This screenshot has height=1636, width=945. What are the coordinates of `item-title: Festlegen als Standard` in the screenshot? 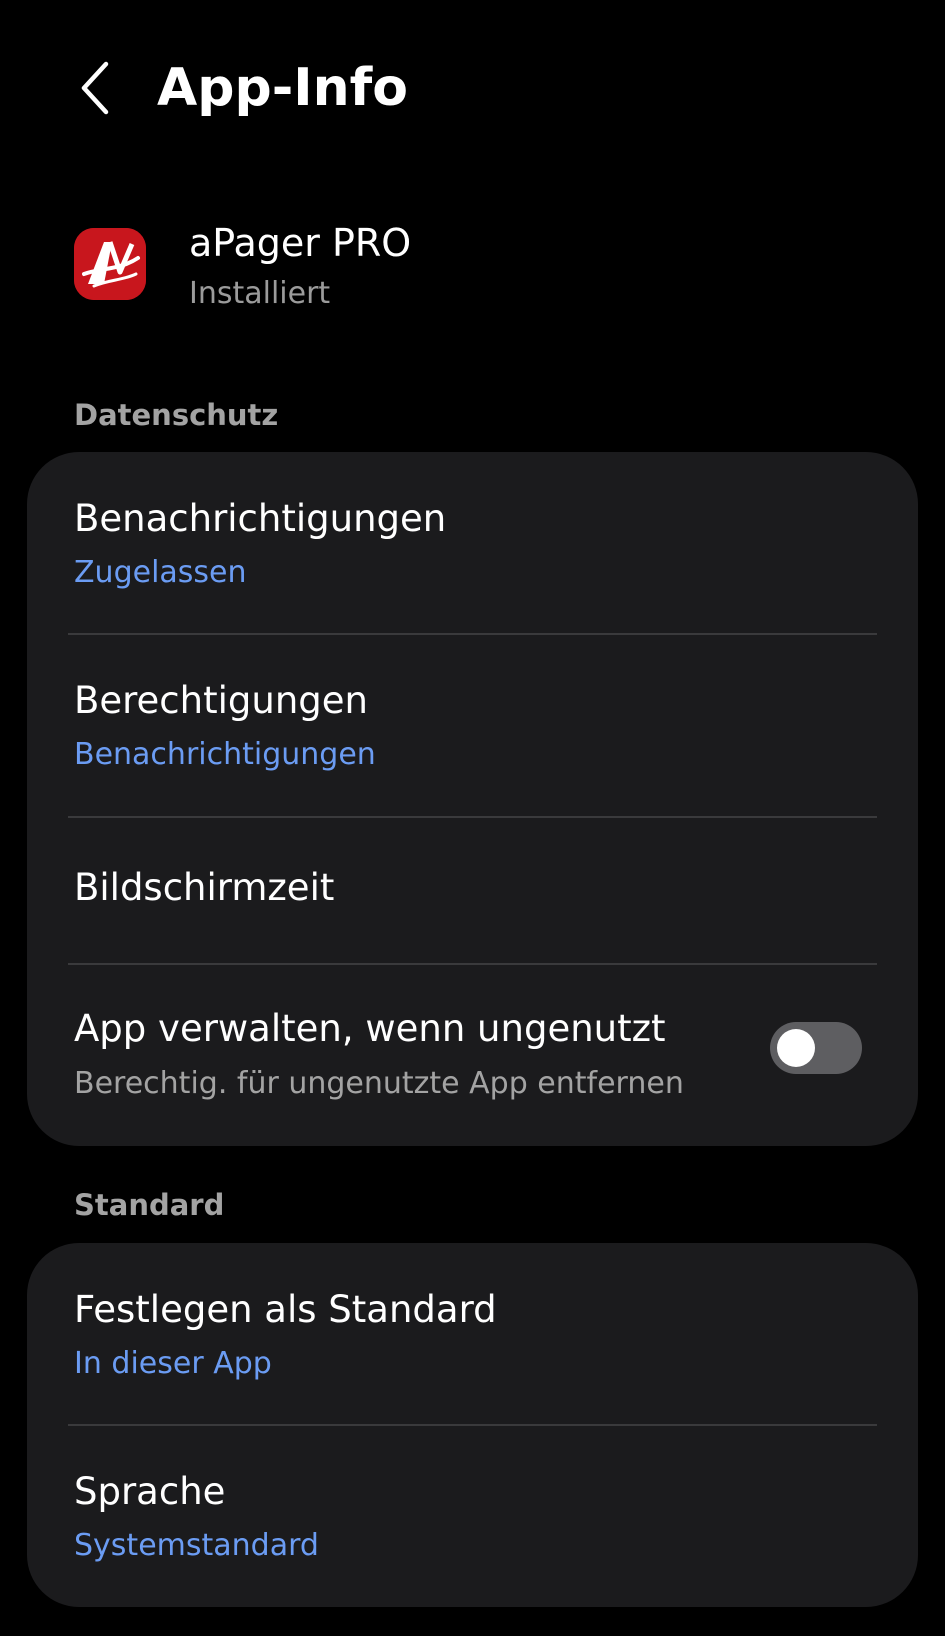 It's located at (285, 1309).